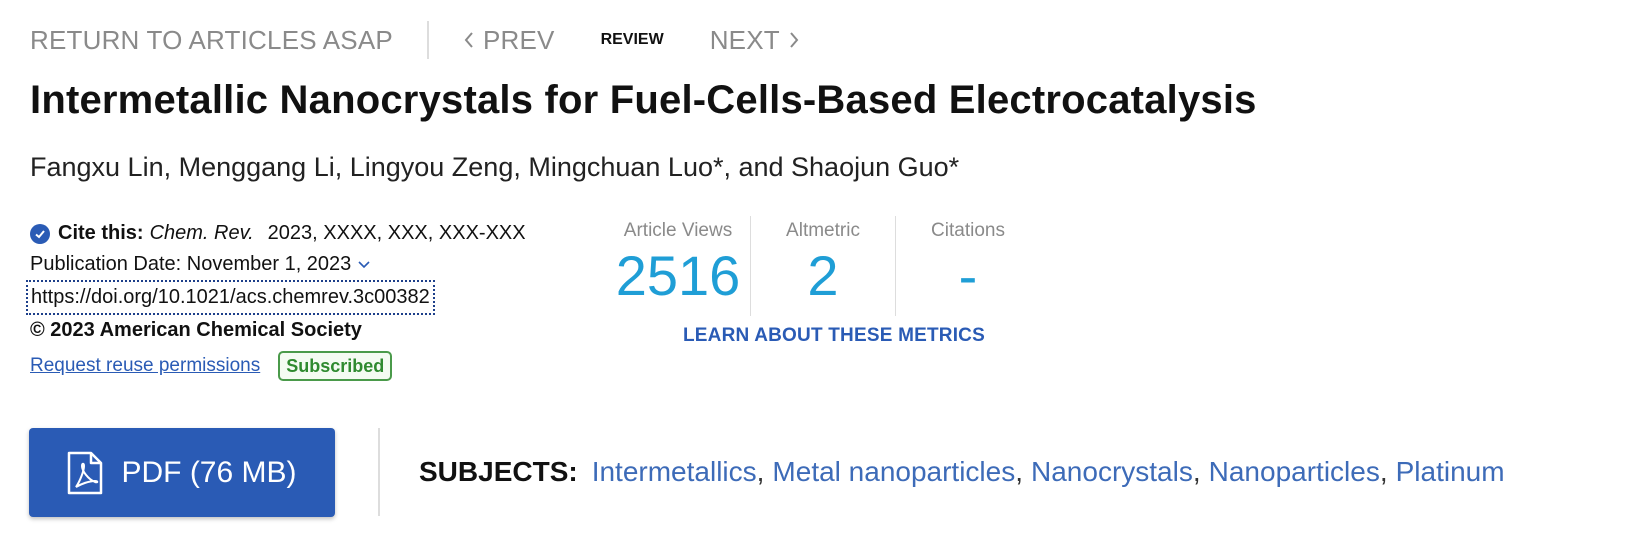 This screenshot has width=1627, height=557. Describe the element at coordinates (201, 233) in the screenshot. I see `cite-journal: Chem. Rev.` at that location.